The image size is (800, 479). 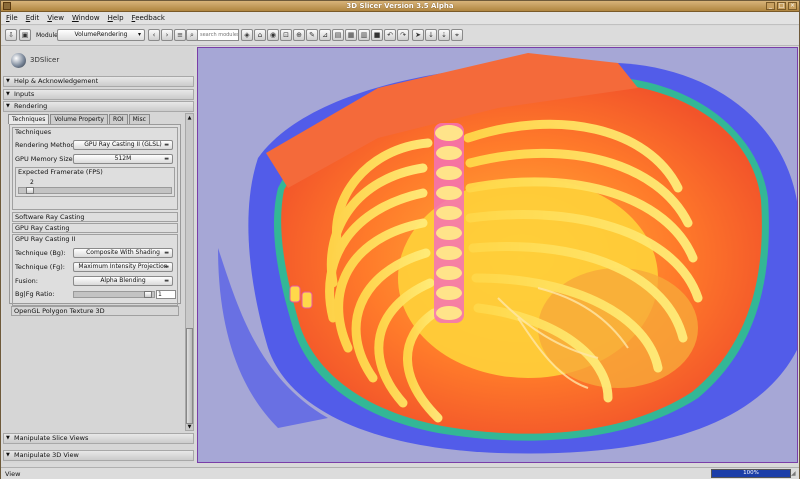 I want to click on pointer-icon: ➤, so click(x=418, y=35).